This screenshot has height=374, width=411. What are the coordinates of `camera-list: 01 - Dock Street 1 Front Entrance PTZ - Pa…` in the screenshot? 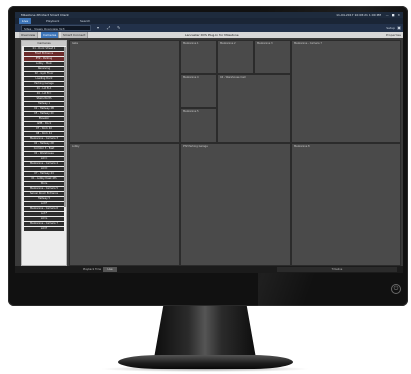 It's located at (44, 139).